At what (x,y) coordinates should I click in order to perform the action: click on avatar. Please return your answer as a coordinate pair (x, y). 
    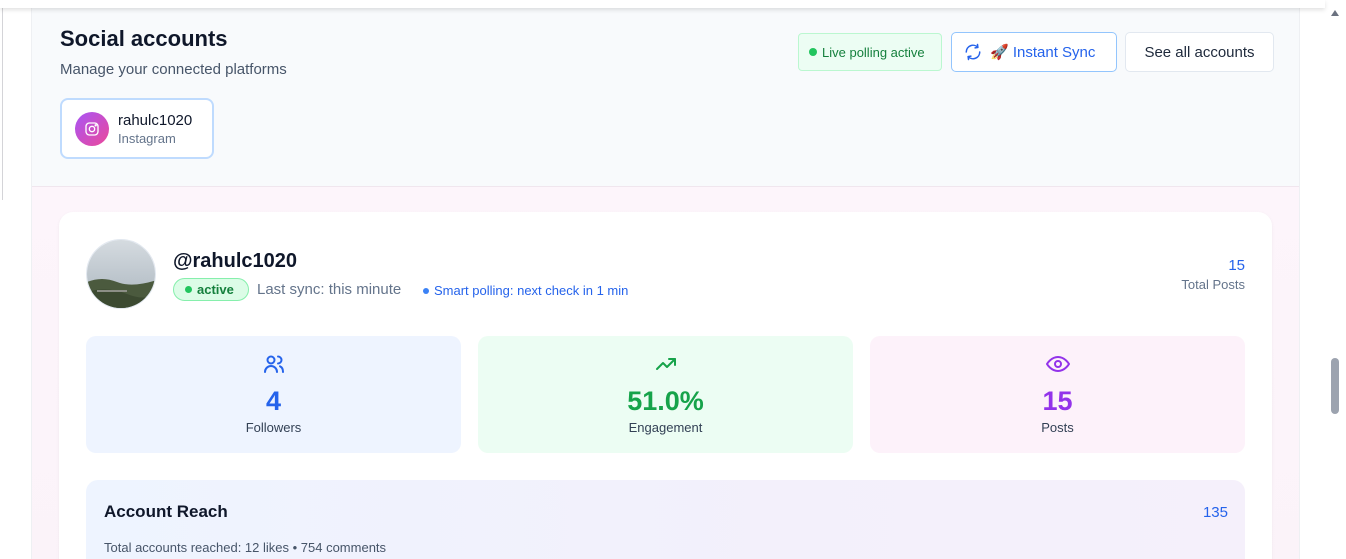
    Looking at the image, I should click on (121, 274).